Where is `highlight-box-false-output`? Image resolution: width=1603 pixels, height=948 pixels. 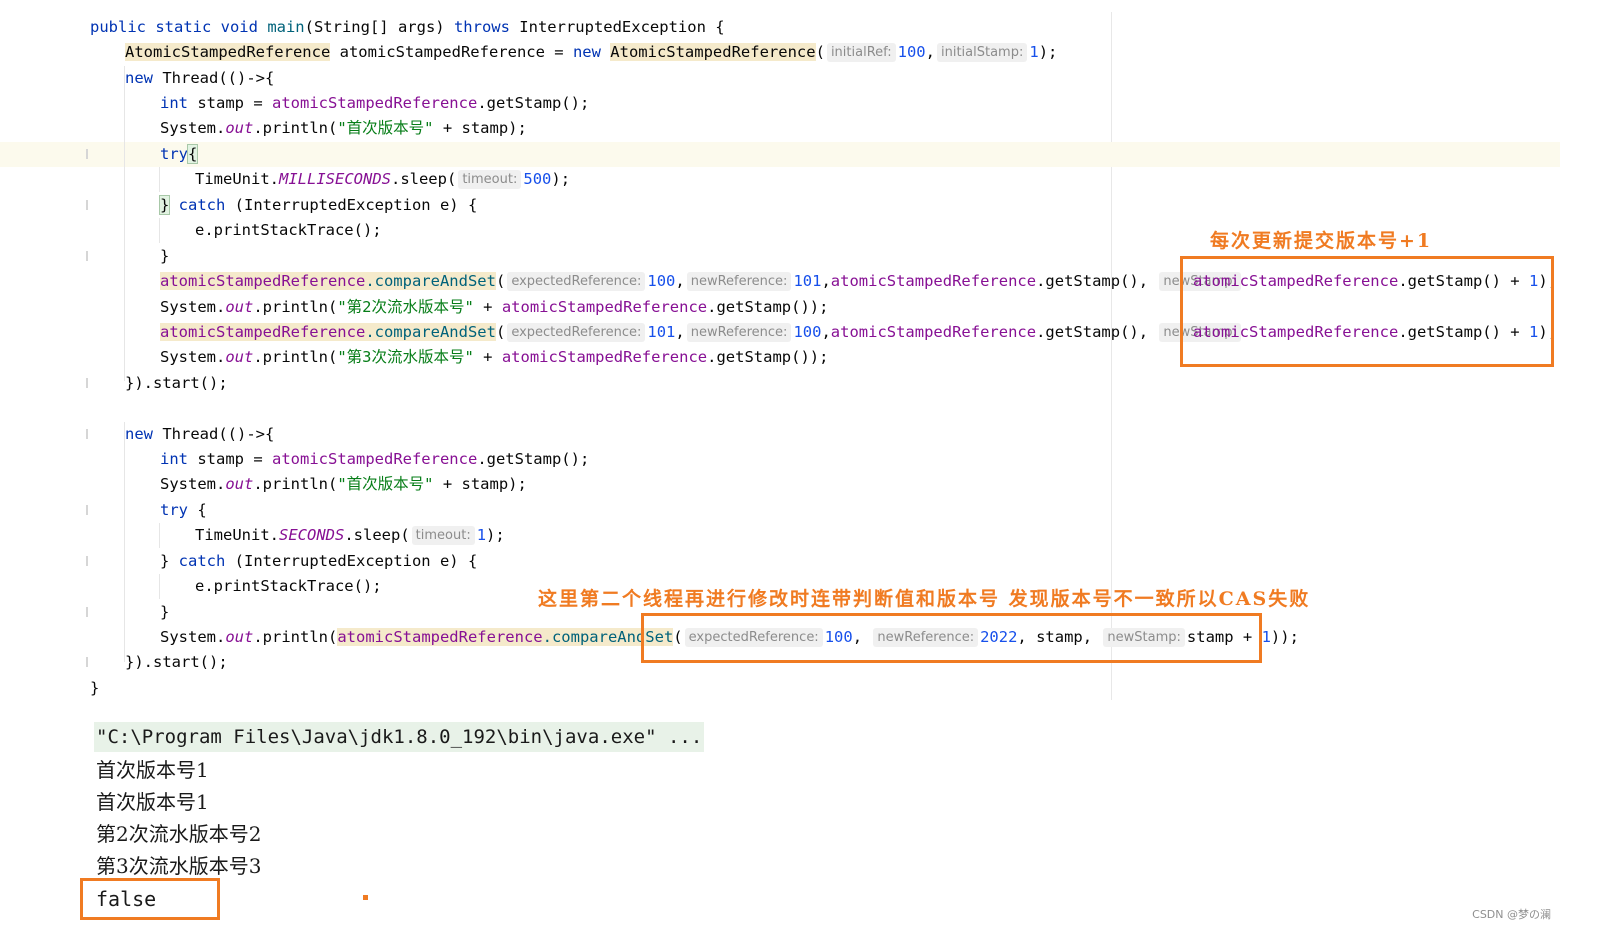 highlight-box-false-output is located at coordinates (150, 899).